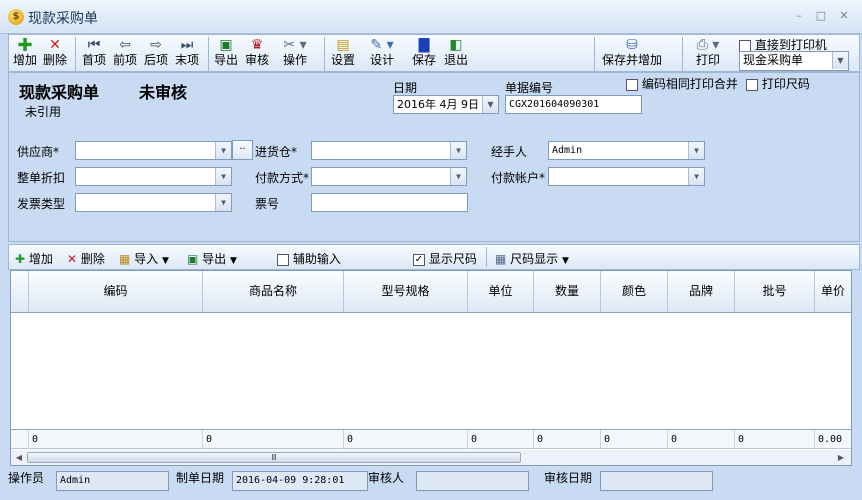  I want to click on grid-export-button: ▣ 导出 ▼, so click(212, 258).